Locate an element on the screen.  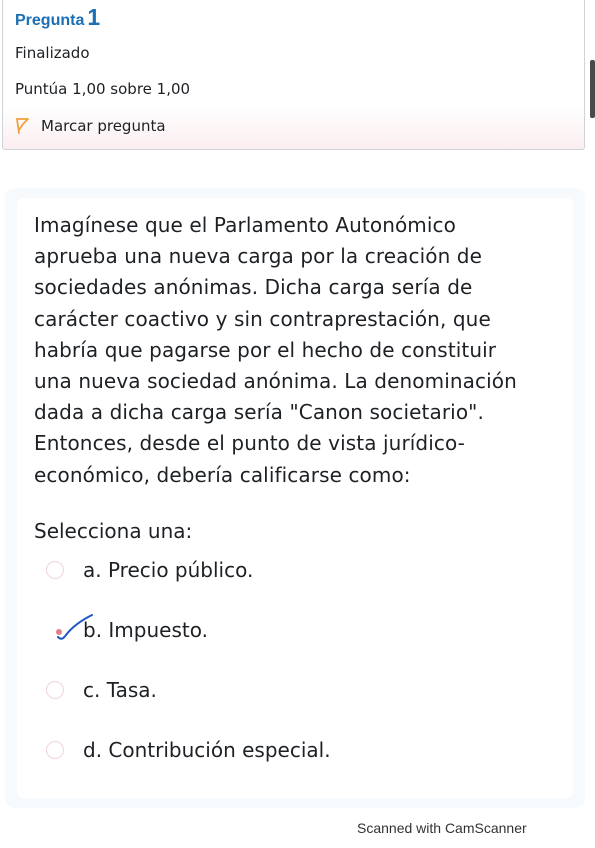
question-text-line: económico, debería calificarse como: is located at coordinates (222, 474).